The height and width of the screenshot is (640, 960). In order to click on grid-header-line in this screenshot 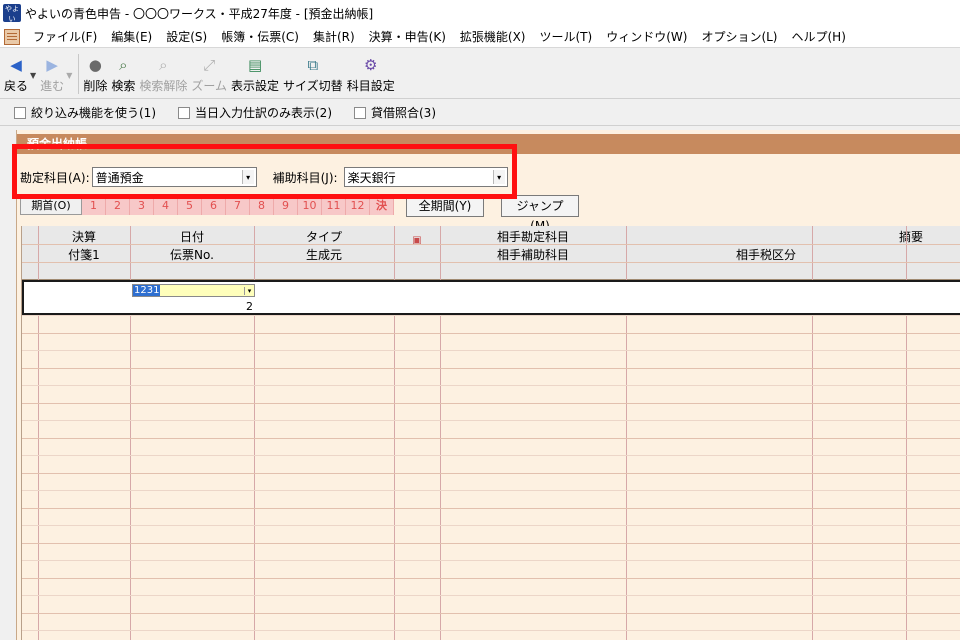, I will do `click(491, 244)`.